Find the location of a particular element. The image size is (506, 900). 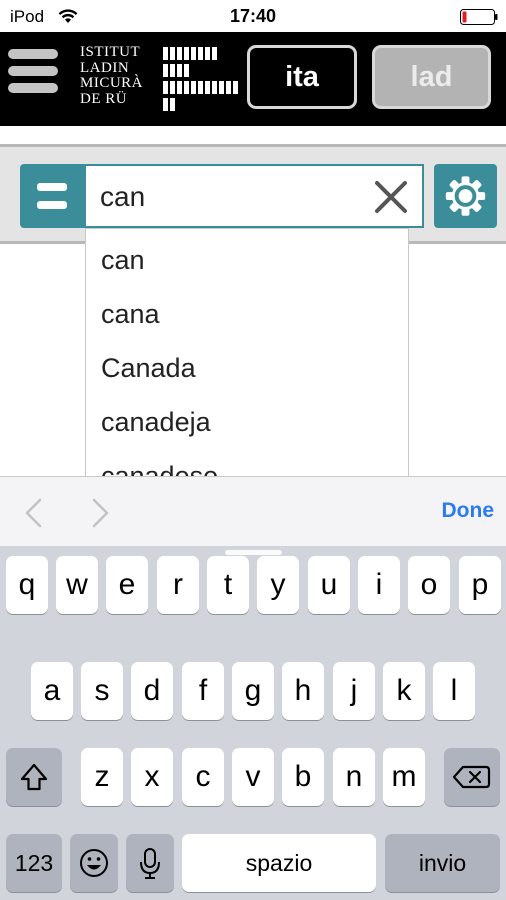

key-f: f is located at coordinates (203, 691).